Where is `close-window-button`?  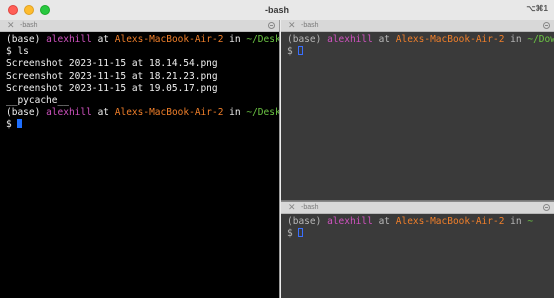 close-window-button is located at coordinates (13, 10).